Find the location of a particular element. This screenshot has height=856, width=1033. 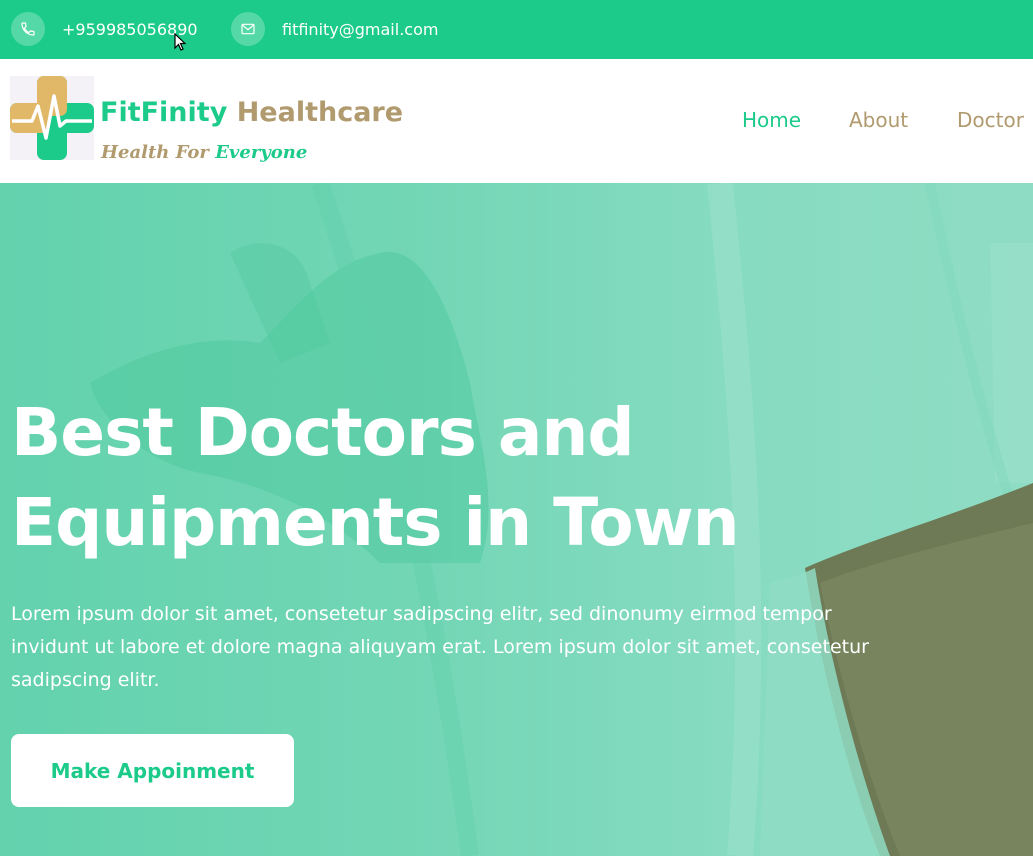

nav-about: About is located at coordinates (878, 120).